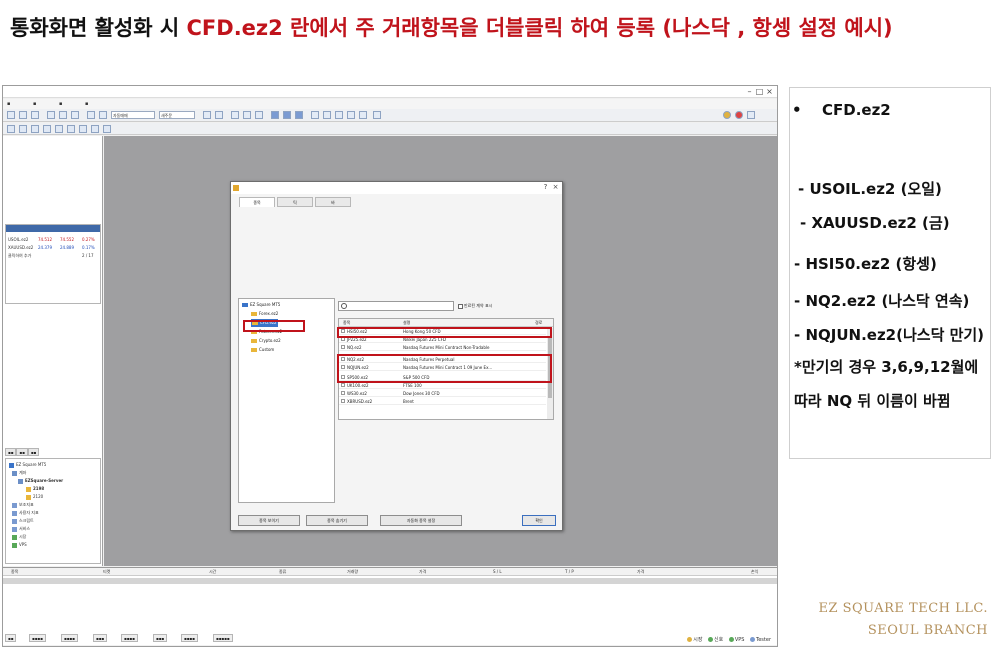 This screenshot has width=996, height=649. Describe the element at coordinates (856, 110) in the screenshot. I see `note-heading: CFD.ez2` at that location.